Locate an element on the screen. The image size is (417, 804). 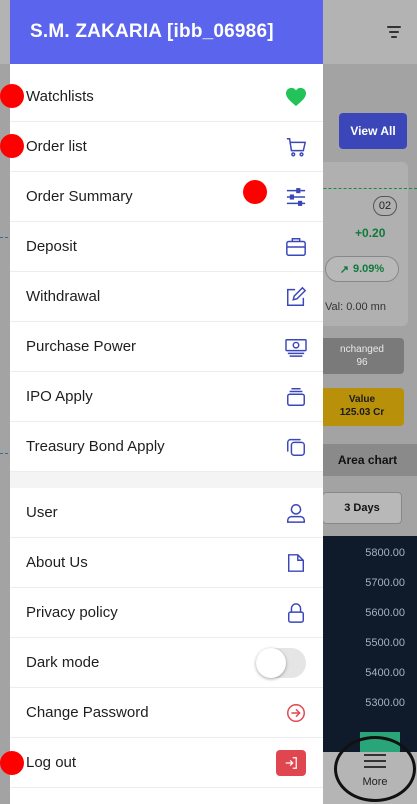
chart-tick: 5400.00 is located at coordinates (385, 673).